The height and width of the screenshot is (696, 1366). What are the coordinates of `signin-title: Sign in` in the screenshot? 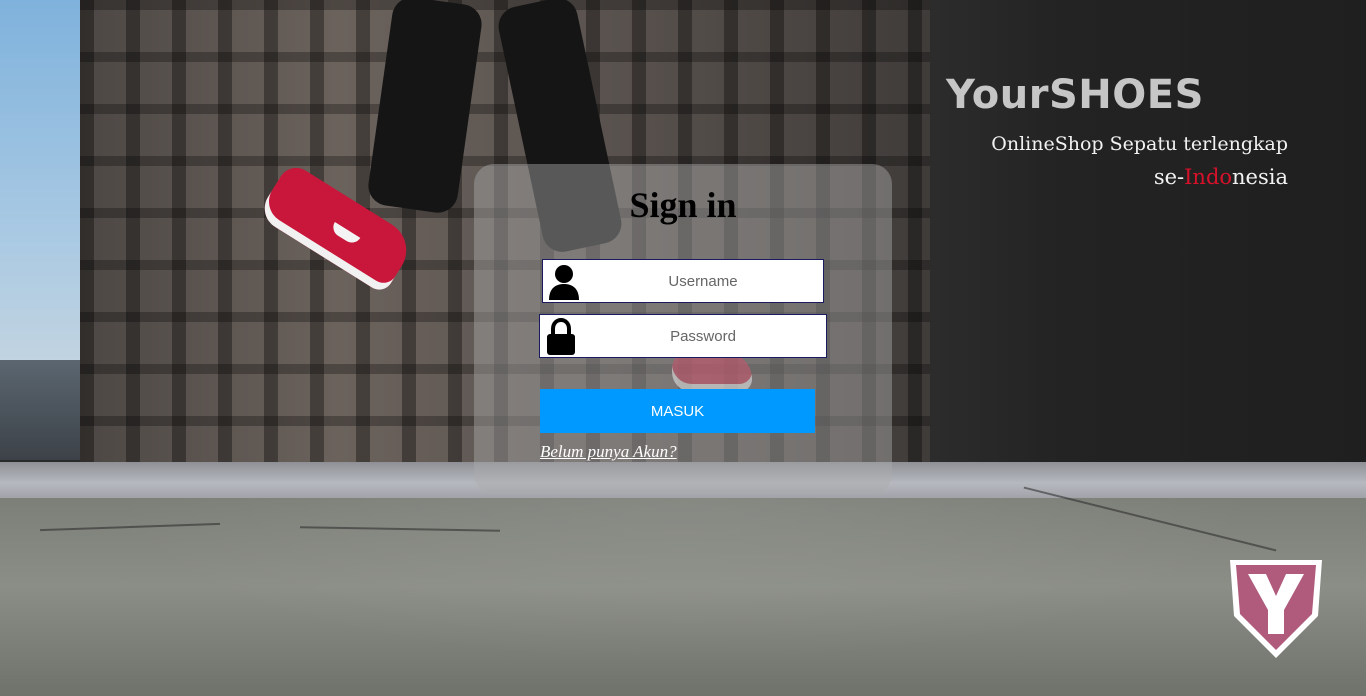 It's located at (683, 205).